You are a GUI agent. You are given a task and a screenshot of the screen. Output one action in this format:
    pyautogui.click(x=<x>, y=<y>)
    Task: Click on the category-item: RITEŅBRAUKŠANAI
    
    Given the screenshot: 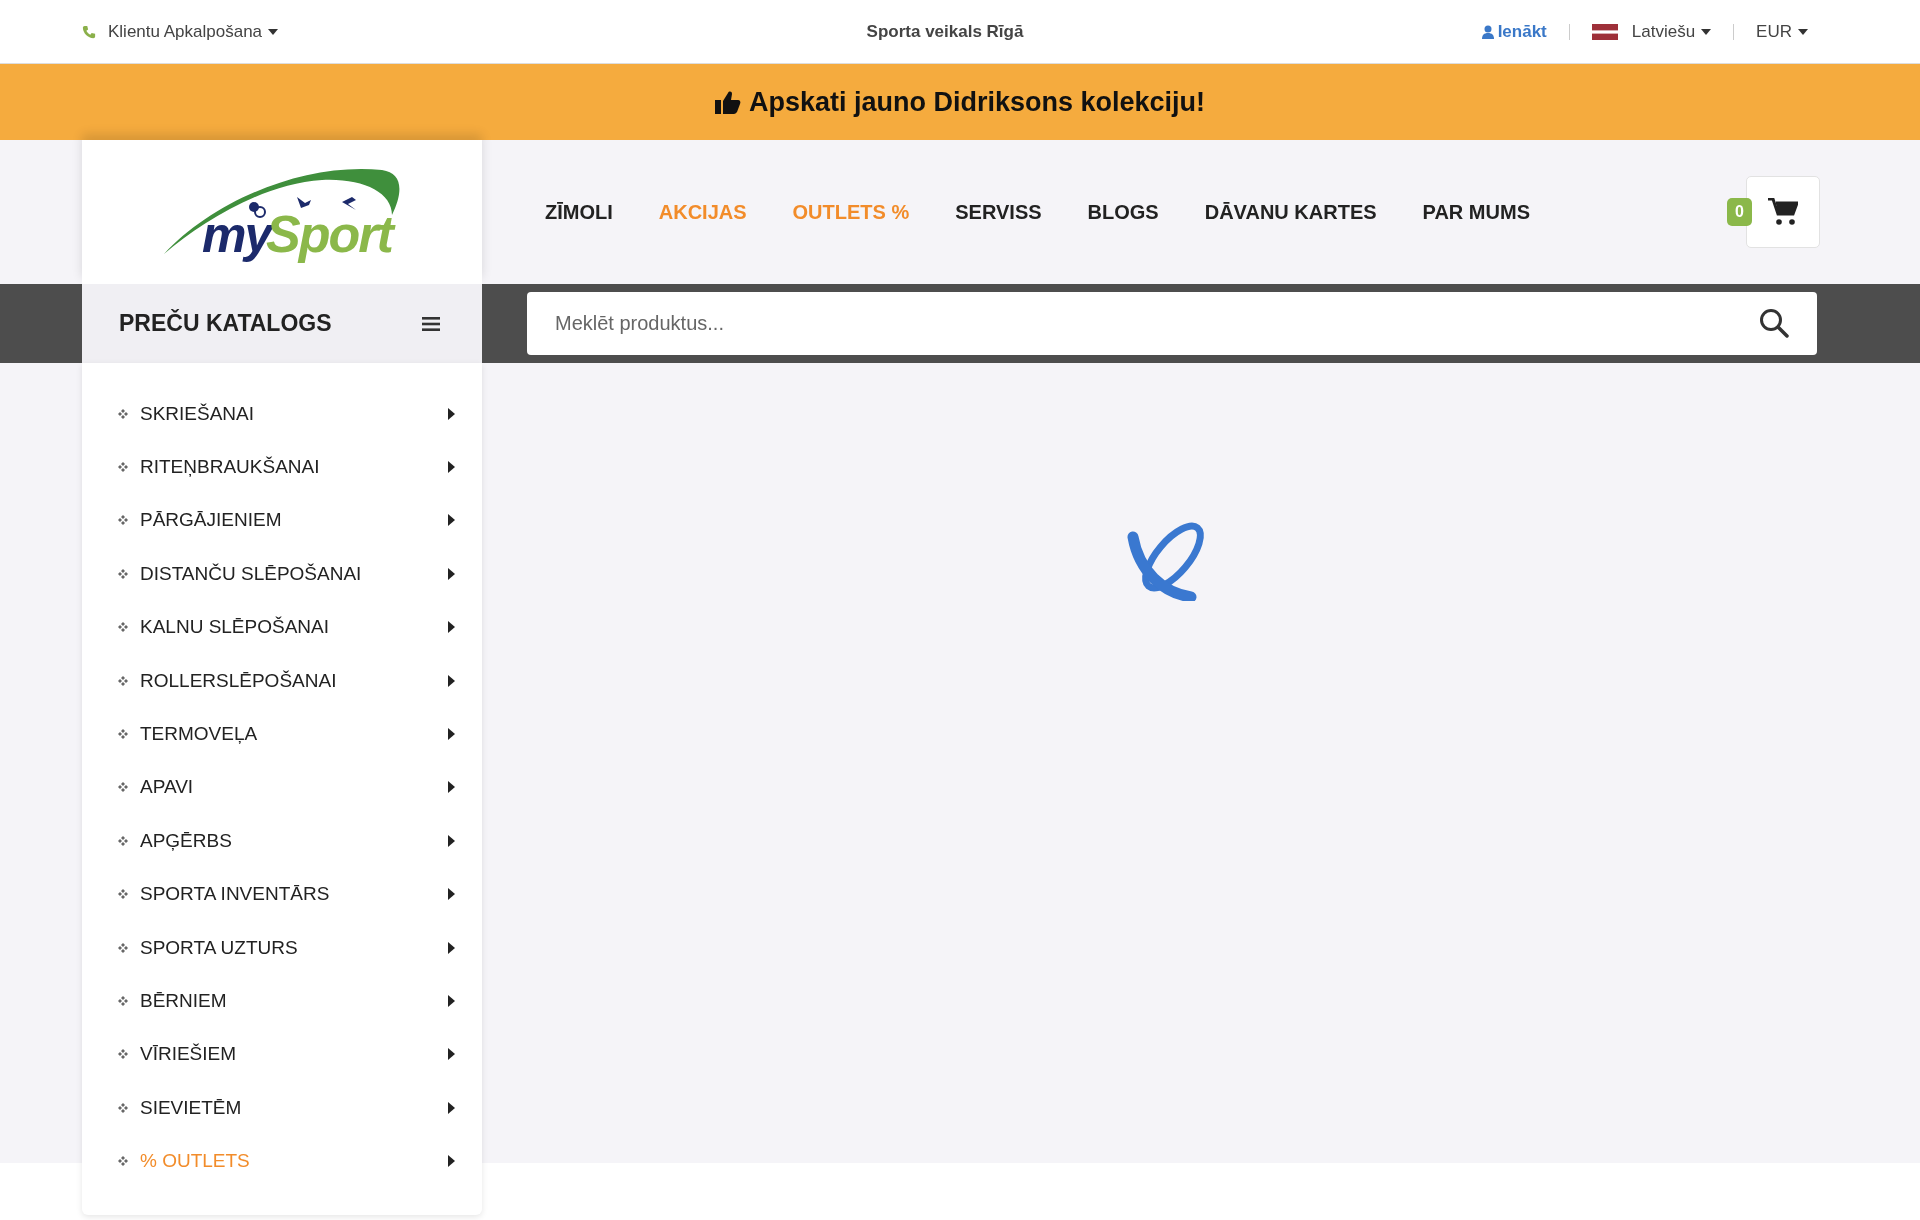 What is the action you would take?
    pyautogui.click(x=282, y=467)
    